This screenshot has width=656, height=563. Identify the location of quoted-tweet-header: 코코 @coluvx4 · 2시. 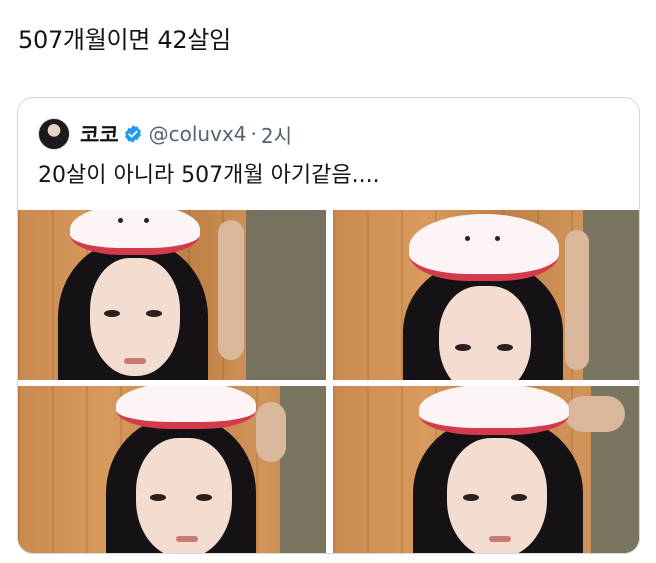
(165, 134).